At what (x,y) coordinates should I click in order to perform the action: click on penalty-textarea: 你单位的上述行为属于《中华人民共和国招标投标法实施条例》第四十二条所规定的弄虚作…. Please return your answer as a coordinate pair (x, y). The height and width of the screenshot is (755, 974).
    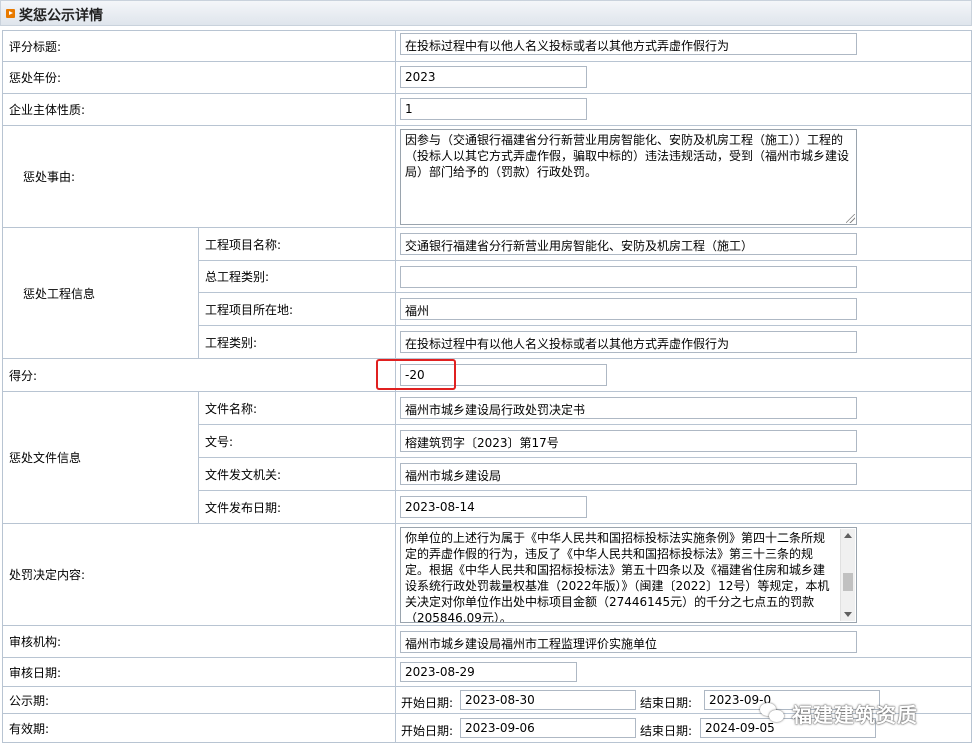
    Looking at the image, I should click on (628, 575).